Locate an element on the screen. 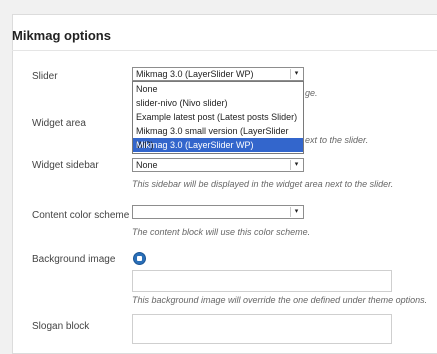  slider-select-value: Mikmag 3.0 (LayerSlider WP) is located at coordinates (195, 74).